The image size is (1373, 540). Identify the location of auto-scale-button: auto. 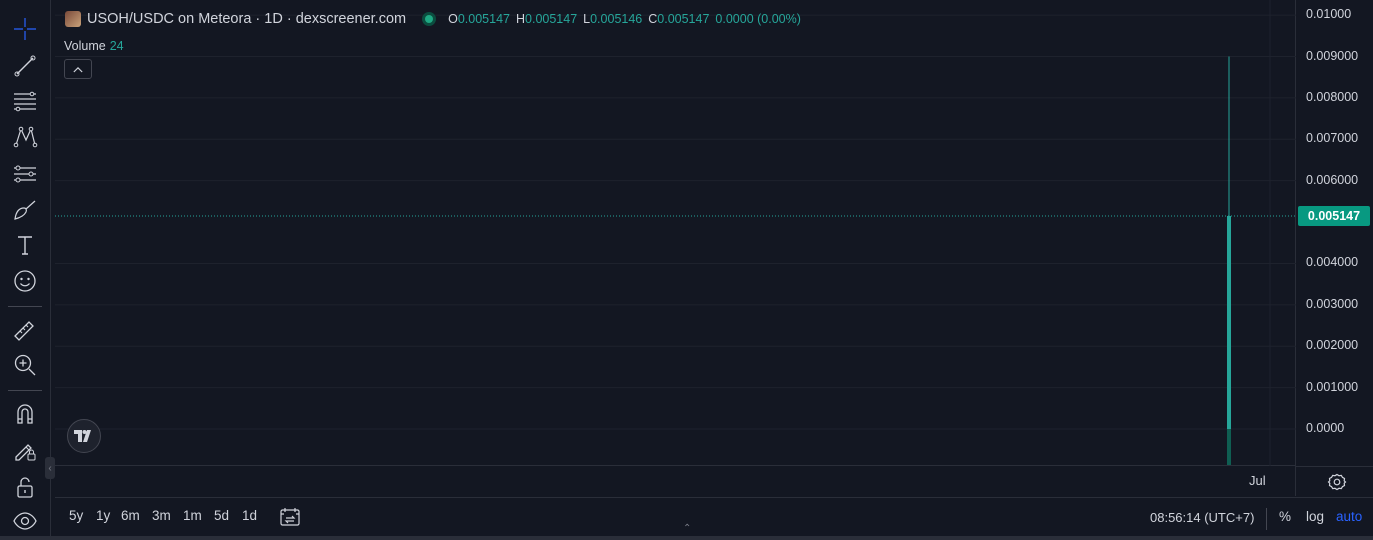
(1349, 516).